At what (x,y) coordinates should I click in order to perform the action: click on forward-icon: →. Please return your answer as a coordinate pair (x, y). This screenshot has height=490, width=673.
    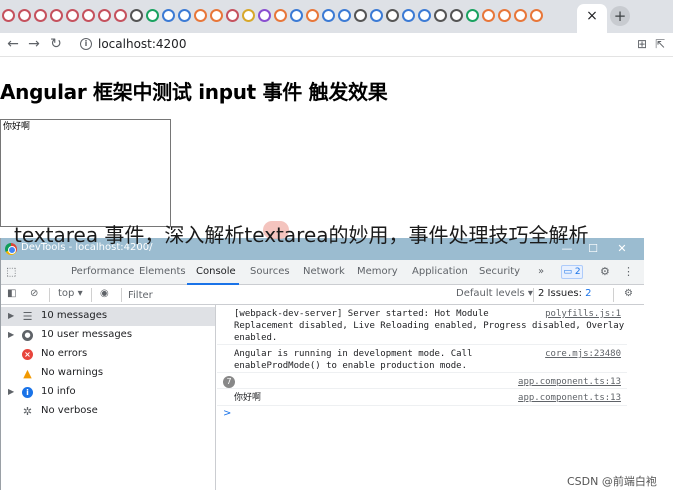
    Looking at the image, I should click on (34, 44).